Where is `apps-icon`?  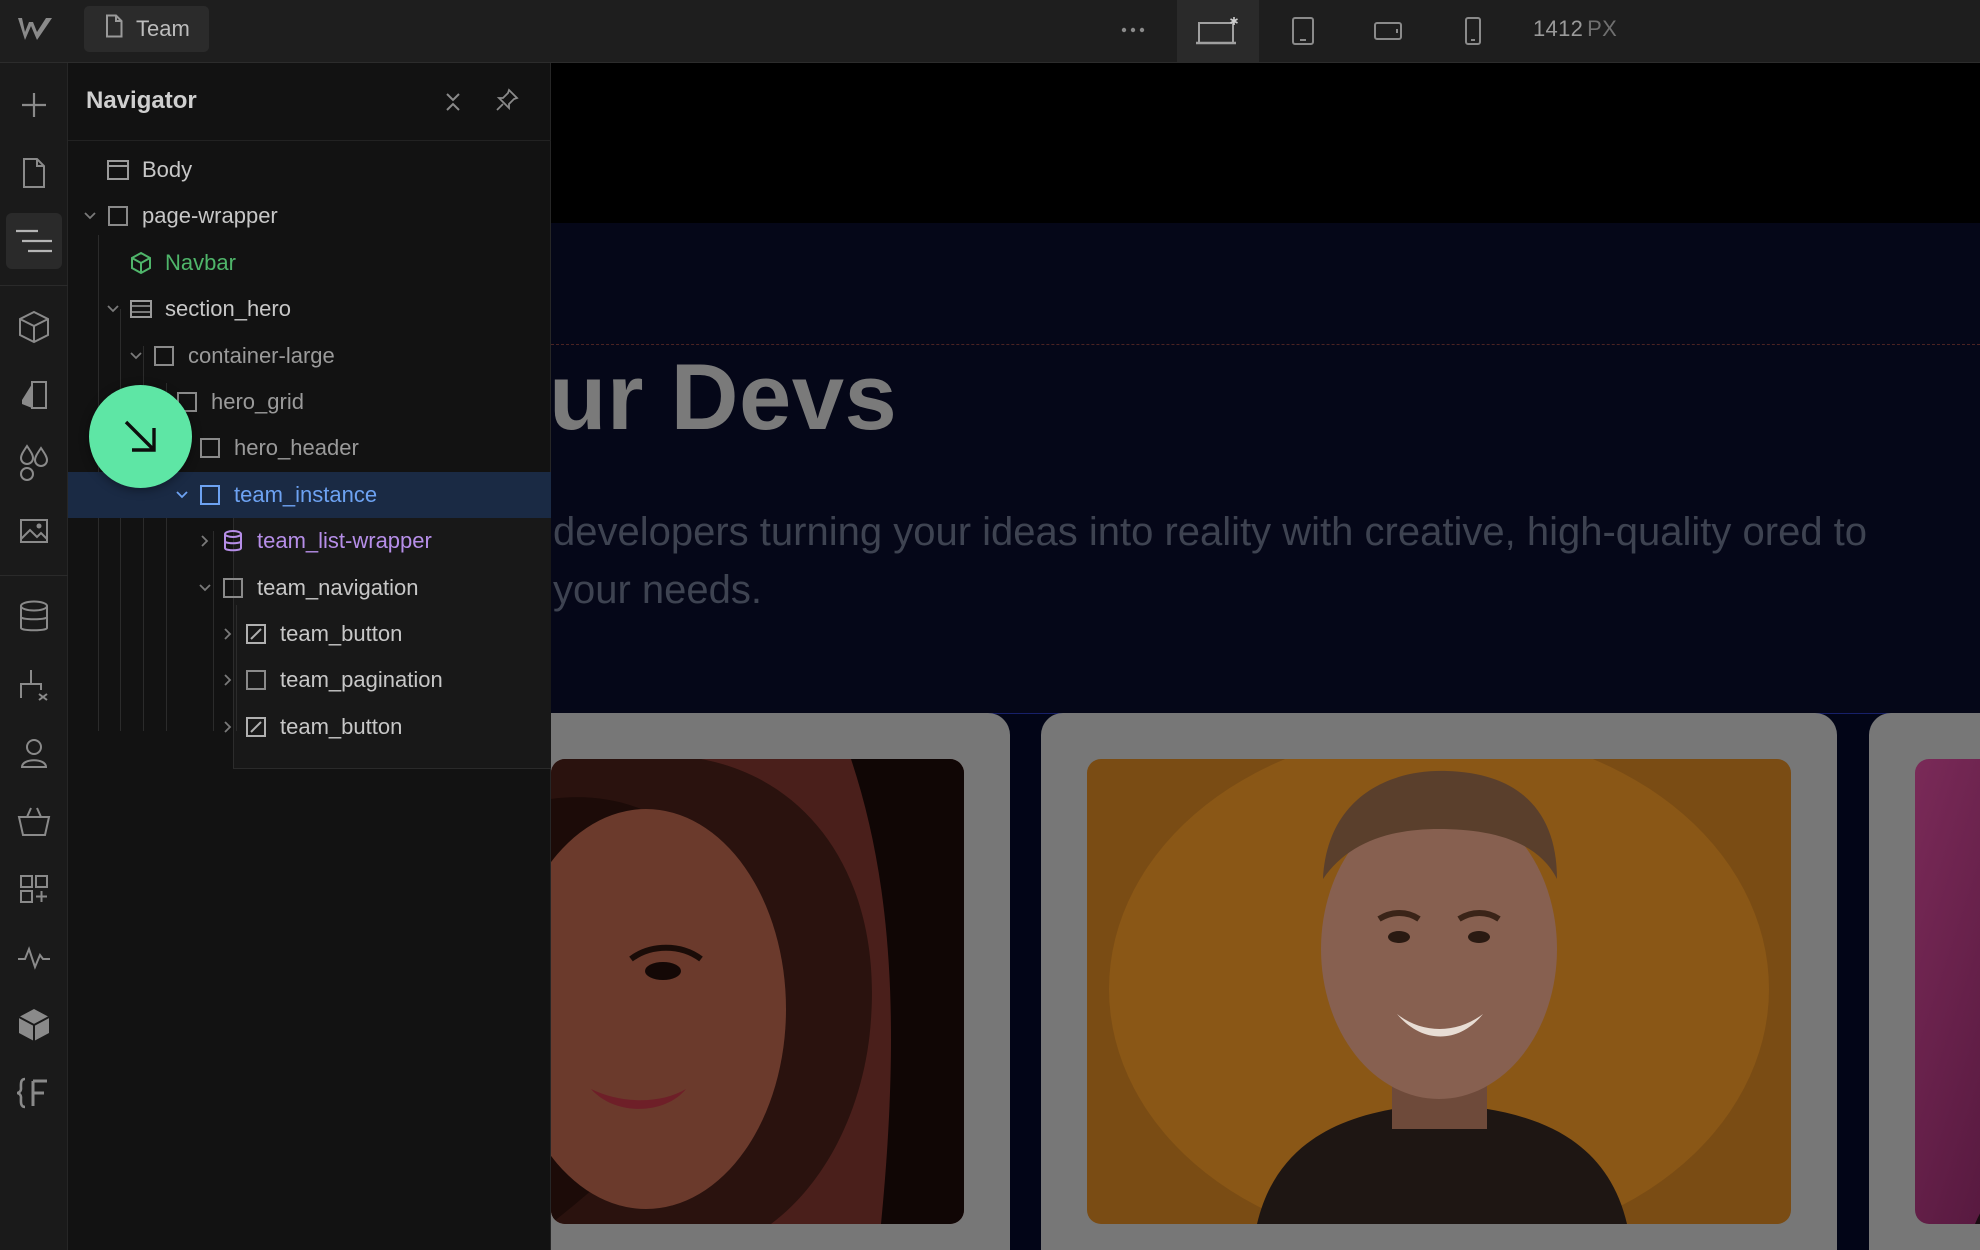 apps-icon is located at coordinates (34, 889).